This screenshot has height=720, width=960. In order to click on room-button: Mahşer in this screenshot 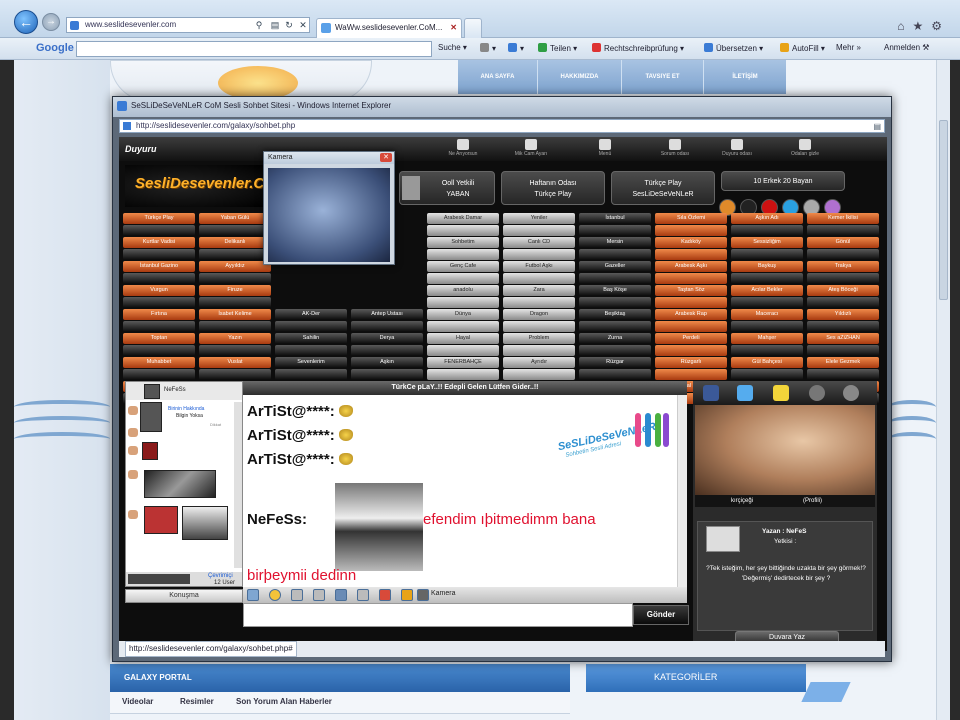, I will do `click(767, 338)`.